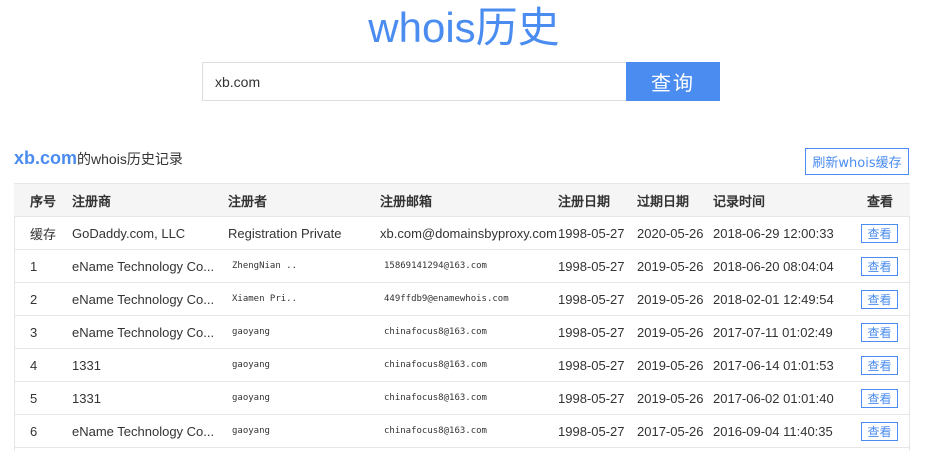 The image size is (928, 451). What do you see at coordinates (304, 200) in the screenshot?
I see `column-header-registrant: 注册者` at bounding box center [304, 200].